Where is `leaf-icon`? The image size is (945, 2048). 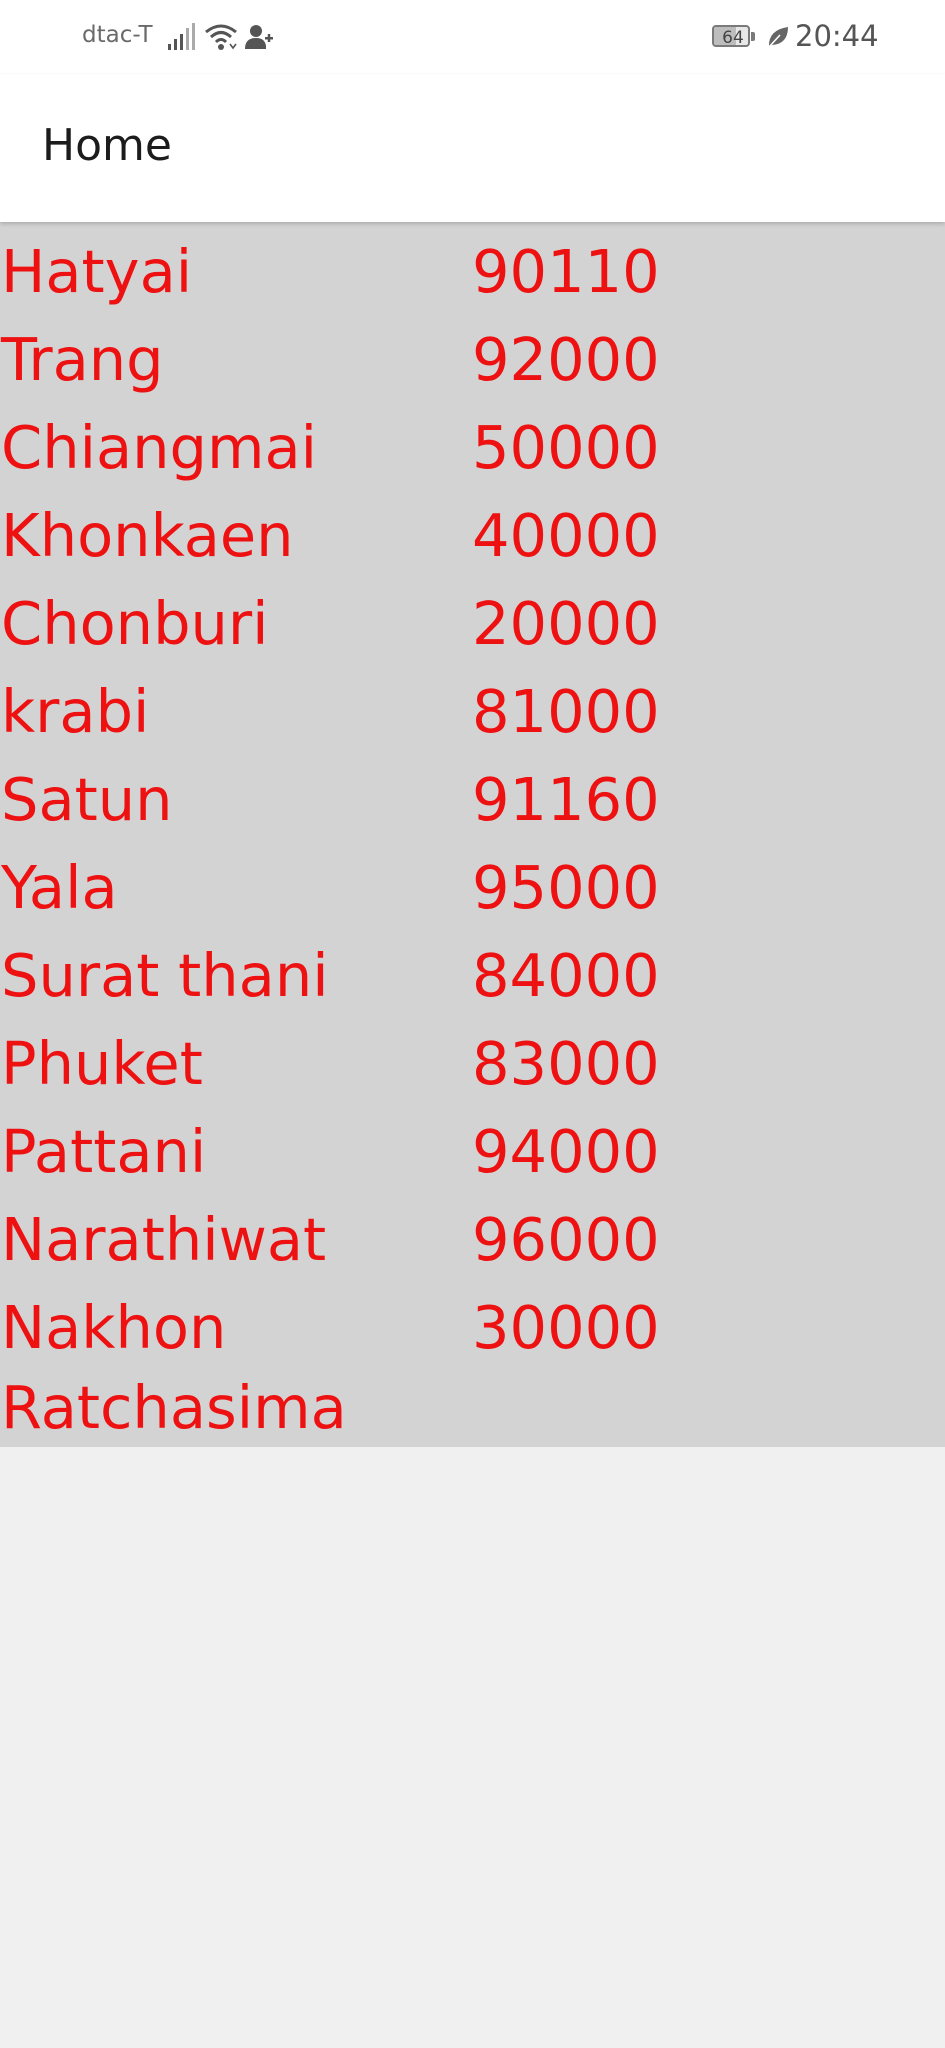
leaf-icon is located at coordinates (778, 37).